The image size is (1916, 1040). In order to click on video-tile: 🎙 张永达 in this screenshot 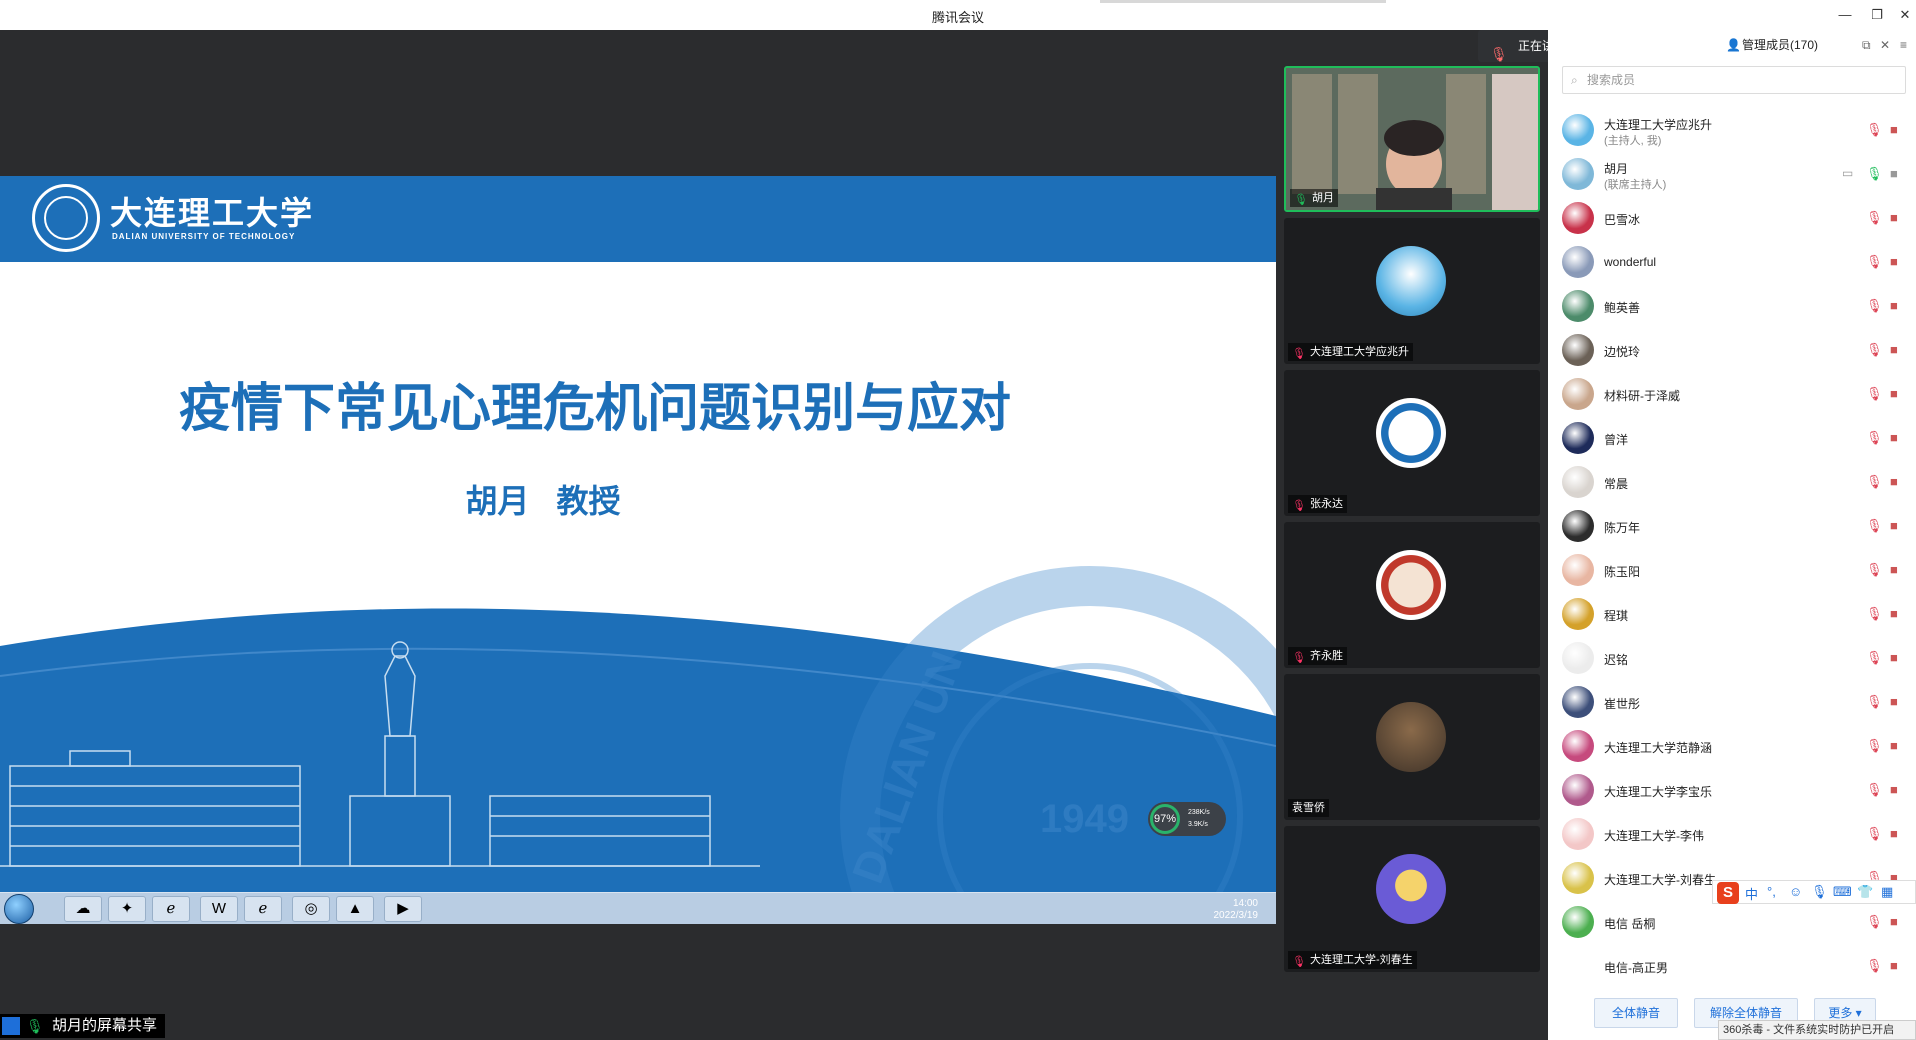, I will do `click(1412, 443)`.